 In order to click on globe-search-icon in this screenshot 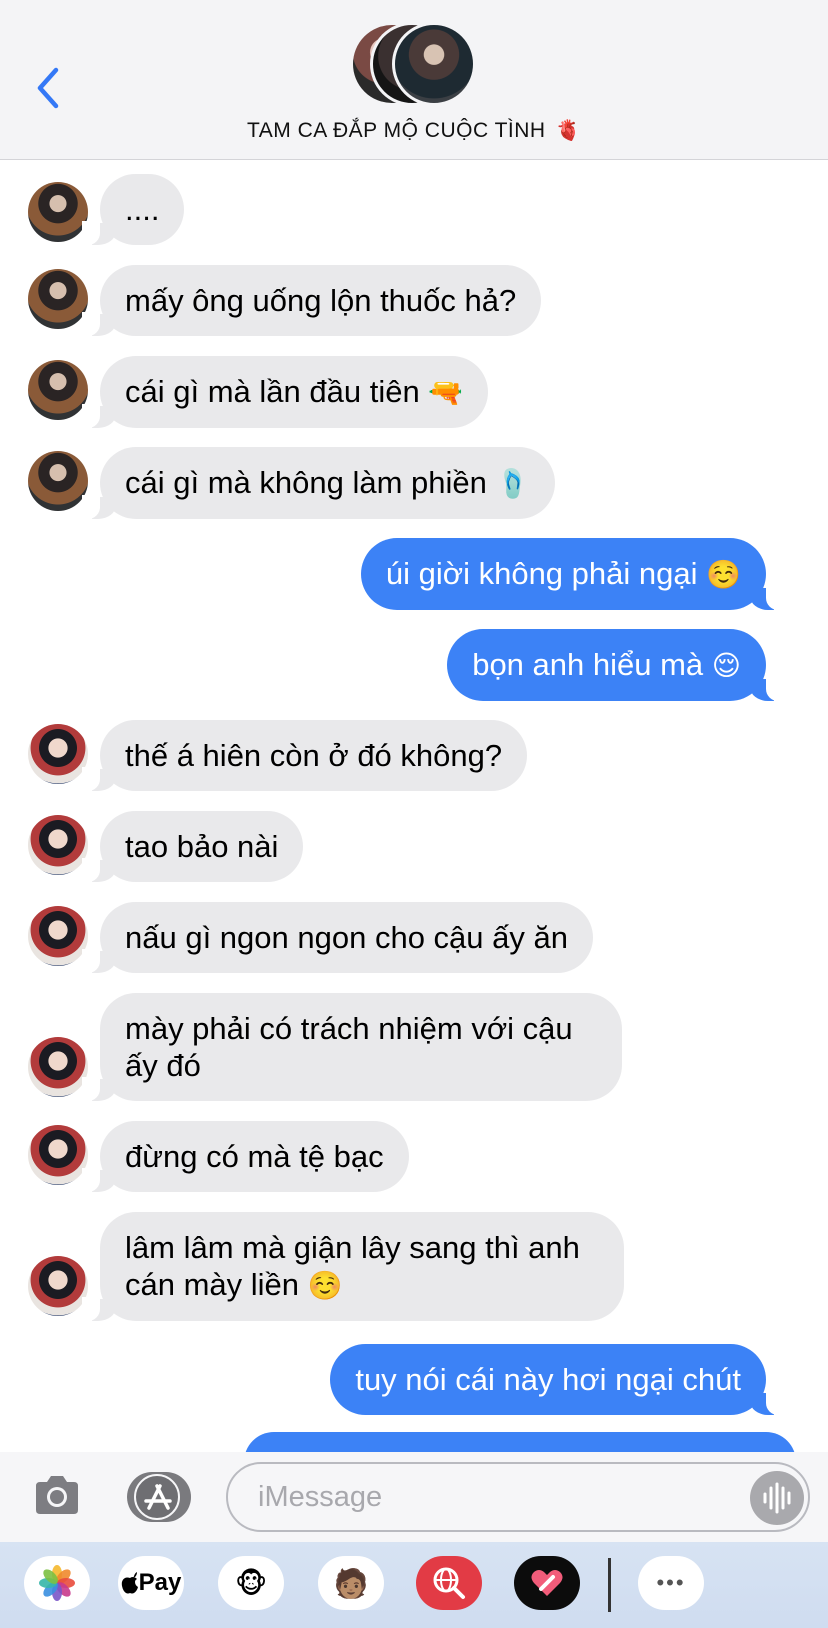, I will do `click(449, 1583)`.